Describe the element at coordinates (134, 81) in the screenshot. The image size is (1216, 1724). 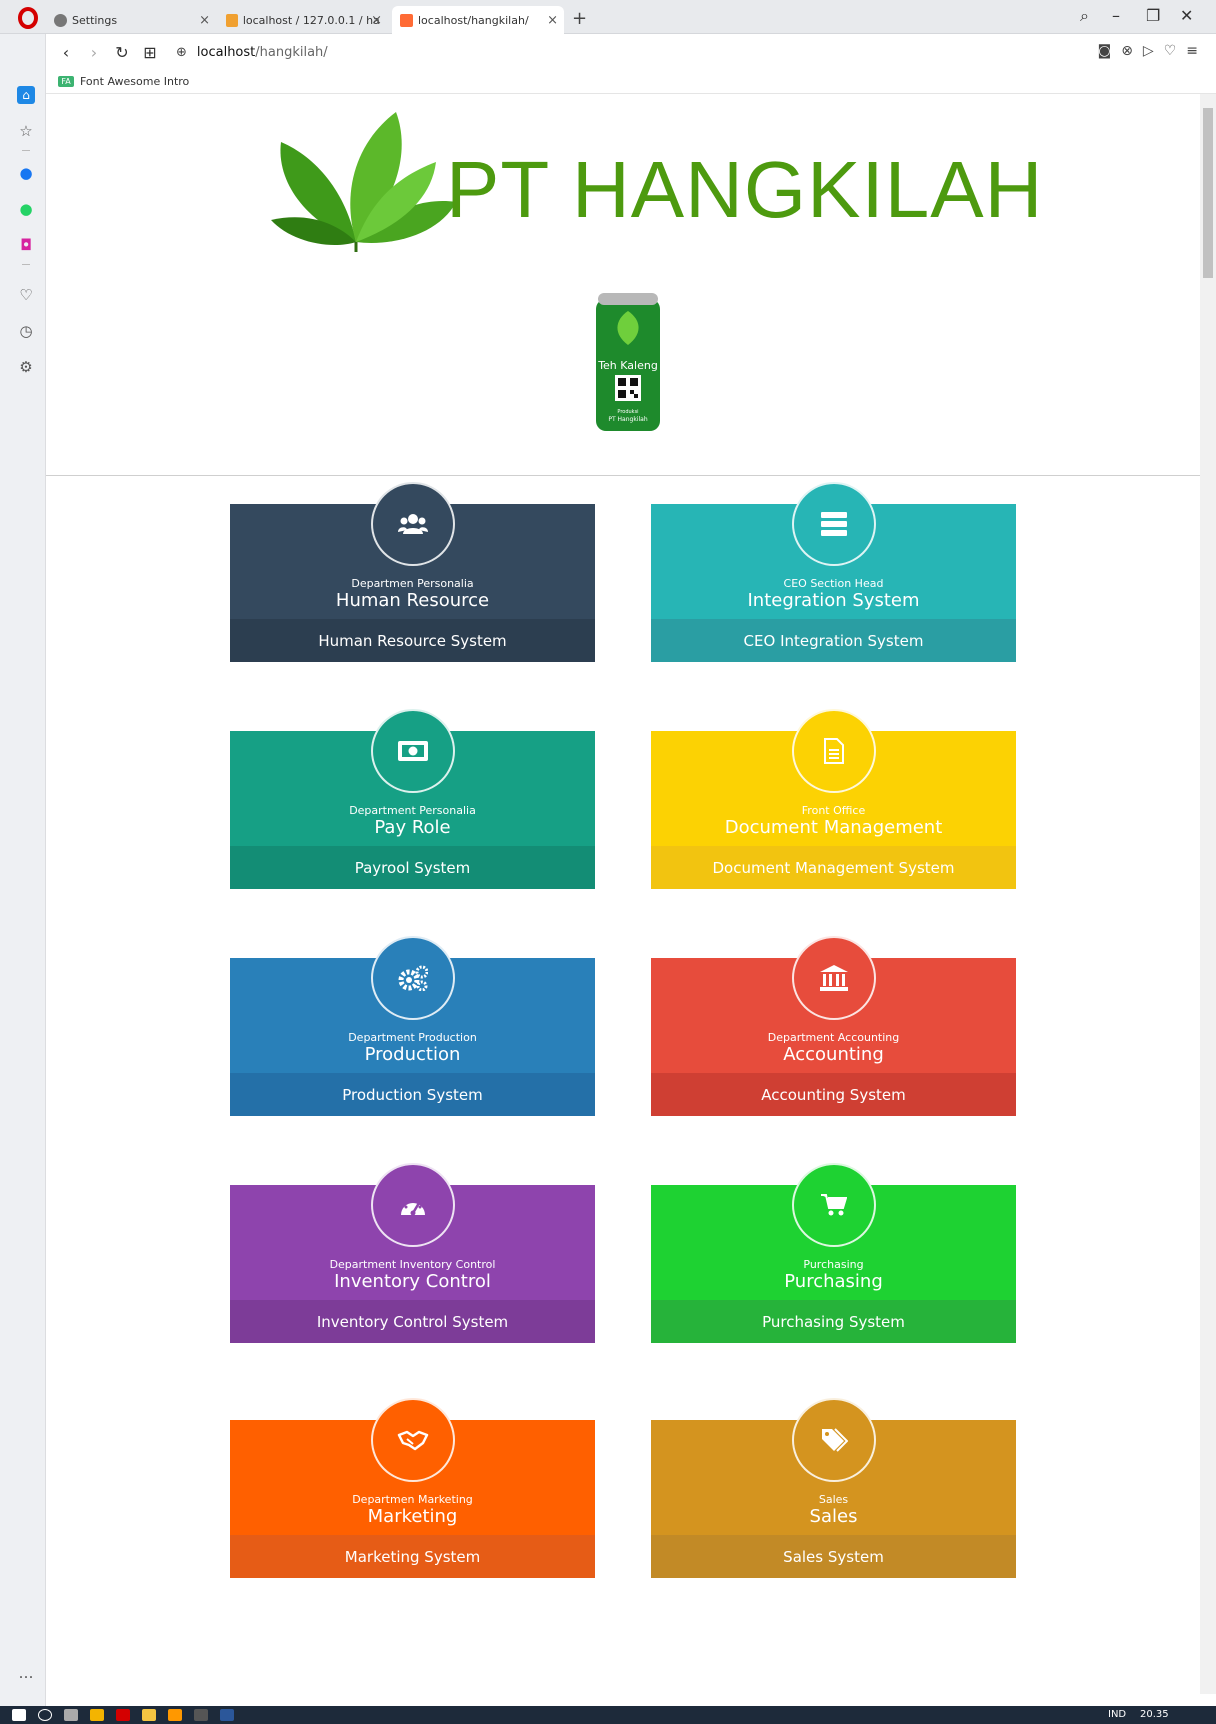
I see `bookmark-font-awesome-intro: Font Awesome Intro` at that location.